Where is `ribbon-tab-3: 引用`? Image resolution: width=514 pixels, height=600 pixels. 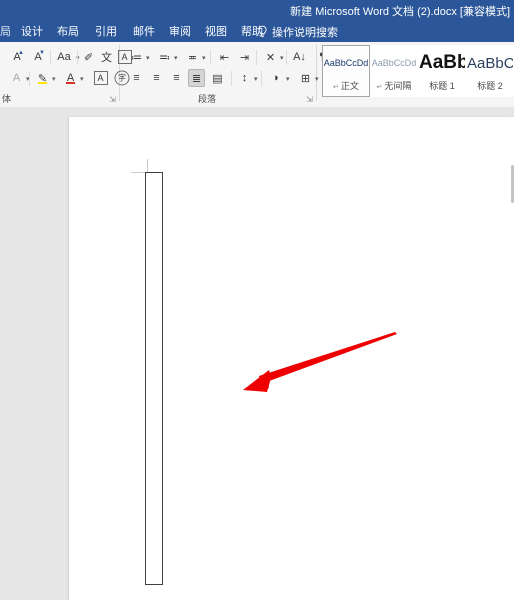
ribbon-tab-3: 引用 is located at coordinates (106, 32).